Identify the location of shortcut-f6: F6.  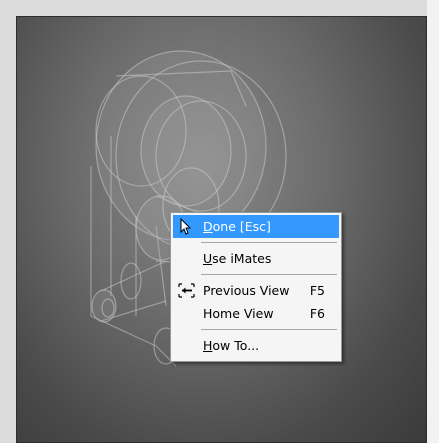
(317, 313).